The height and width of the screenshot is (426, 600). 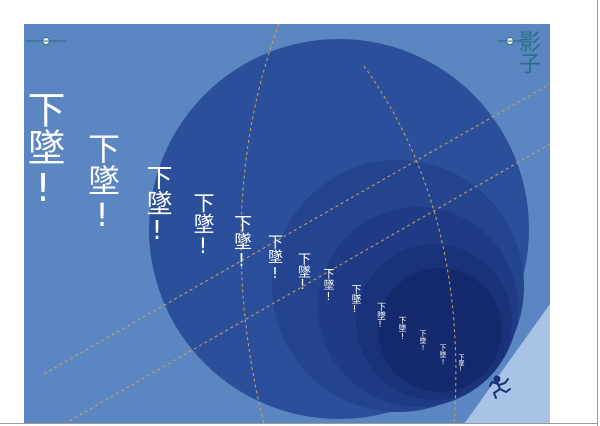 What do you see at coordinates (102, 183) in the screenshot?
I see `fall-text-2: 下墜!` at bounding box center [102, 183].